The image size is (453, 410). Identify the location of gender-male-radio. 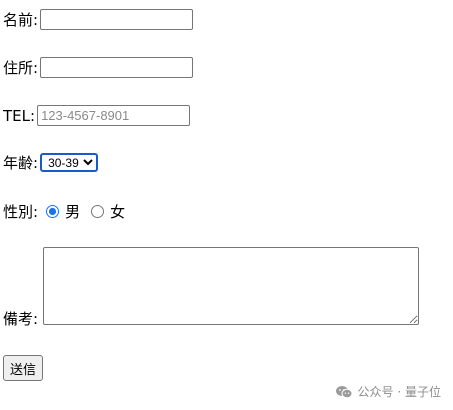
(53, 211).